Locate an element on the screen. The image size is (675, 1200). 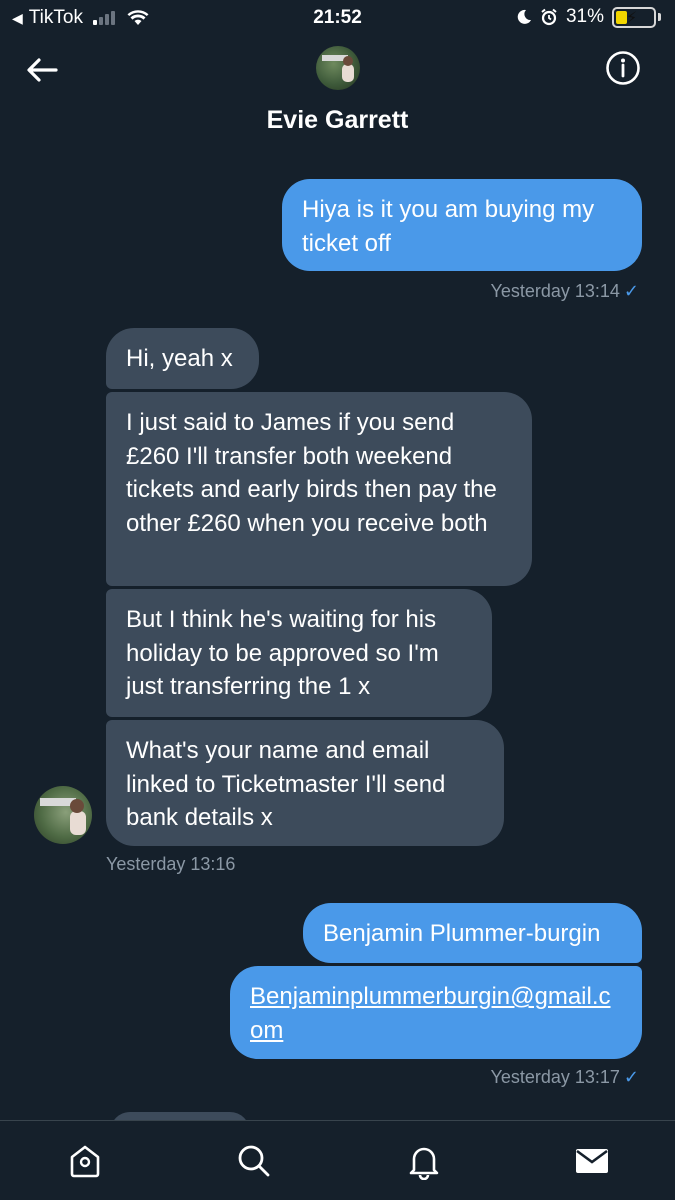
message-timestamp: Yesterday 13:17 ✓ is located at coordinates (564, 1077).